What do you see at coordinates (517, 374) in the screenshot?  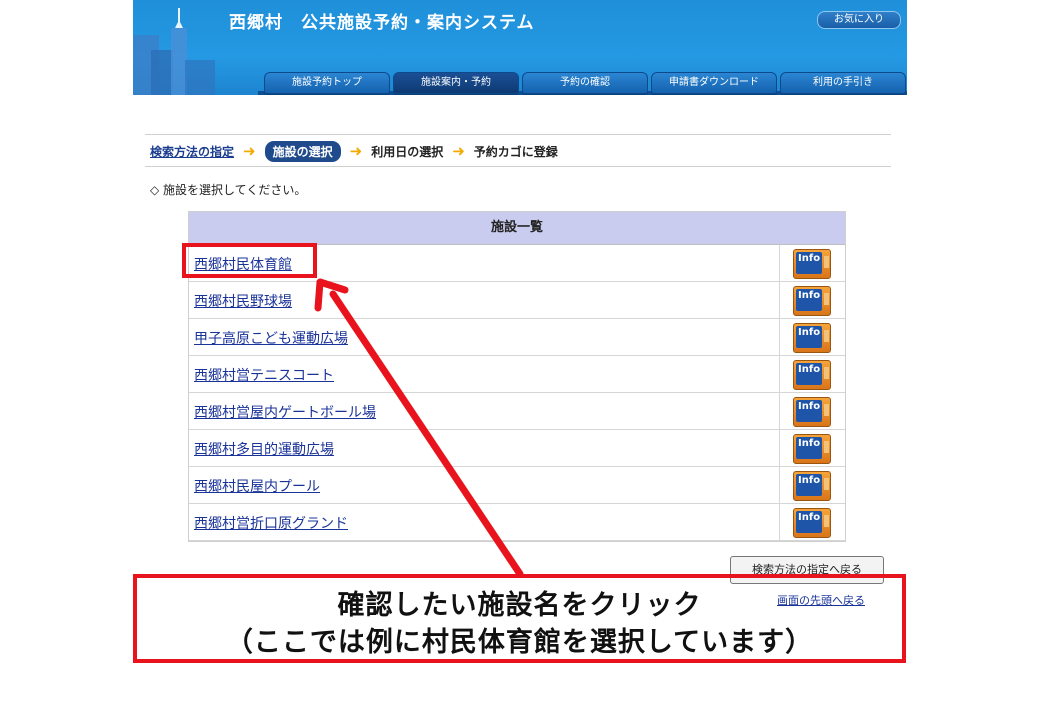 I see `table-row: 西郷村営テニスコート Info` at bounding box center [517, 374].